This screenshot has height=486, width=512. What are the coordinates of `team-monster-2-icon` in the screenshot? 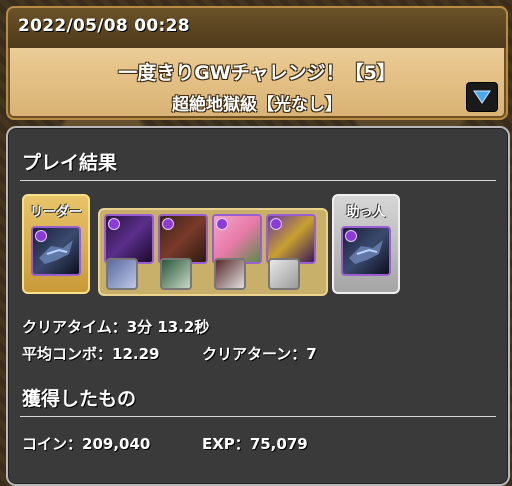 It's located at (183, 239).